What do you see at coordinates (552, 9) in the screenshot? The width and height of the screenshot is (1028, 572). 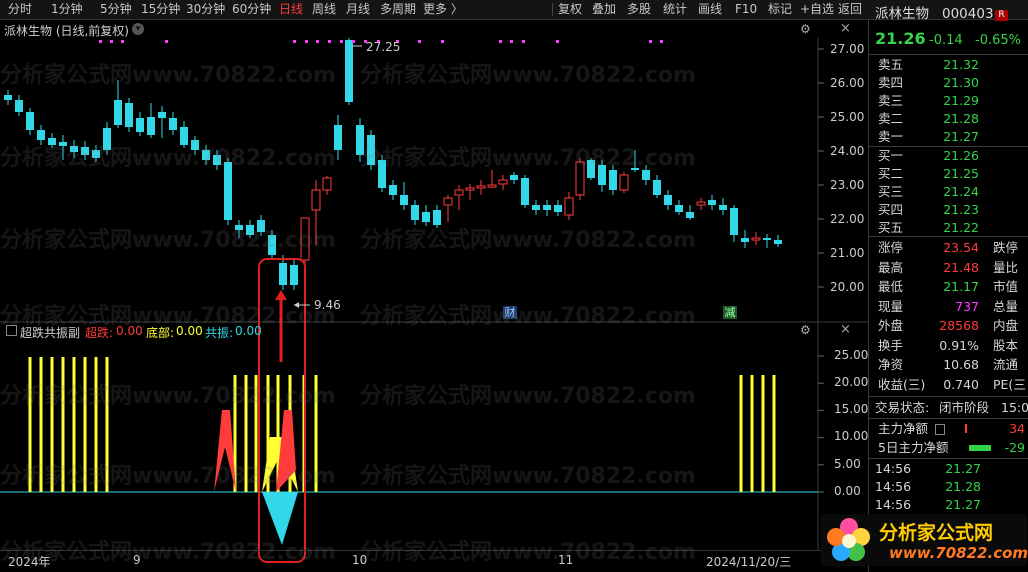 I see `toolbar-divider` at bounding box center [552, 9].